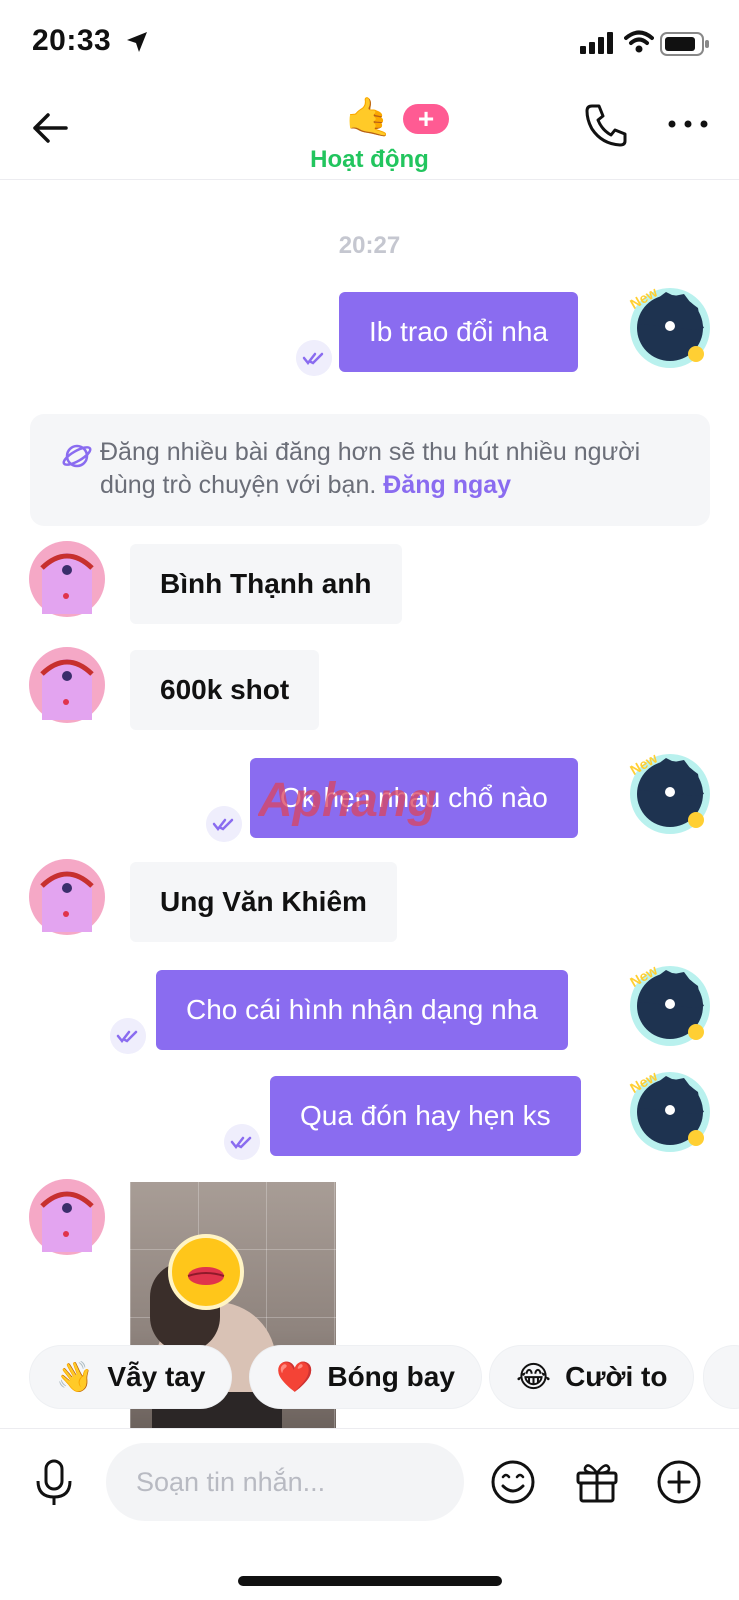 The height and width of the screenshot is (1600, 739). What do you see at coordinates (50, 128) in the screenshot?
I see `back-arrow-icon` at bounding box center [50, 128].